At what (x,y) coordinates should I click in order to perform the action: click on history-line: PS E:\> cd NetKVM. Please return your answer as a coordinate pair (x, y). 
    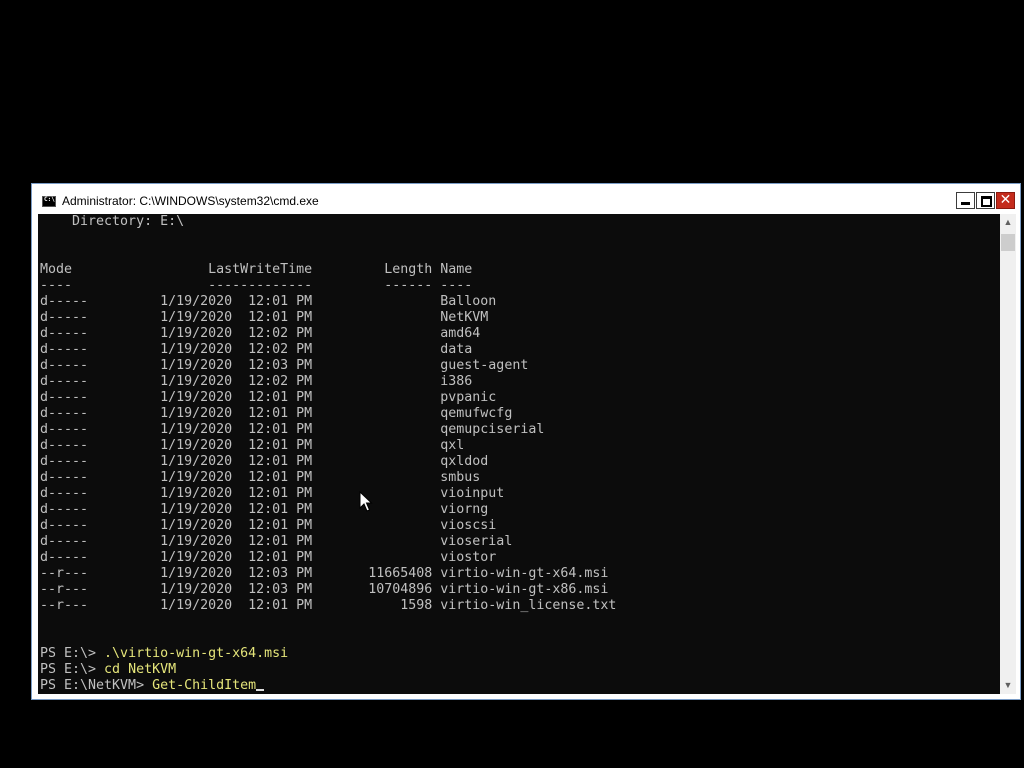
    Looking at the image, I should click on (108, 670).